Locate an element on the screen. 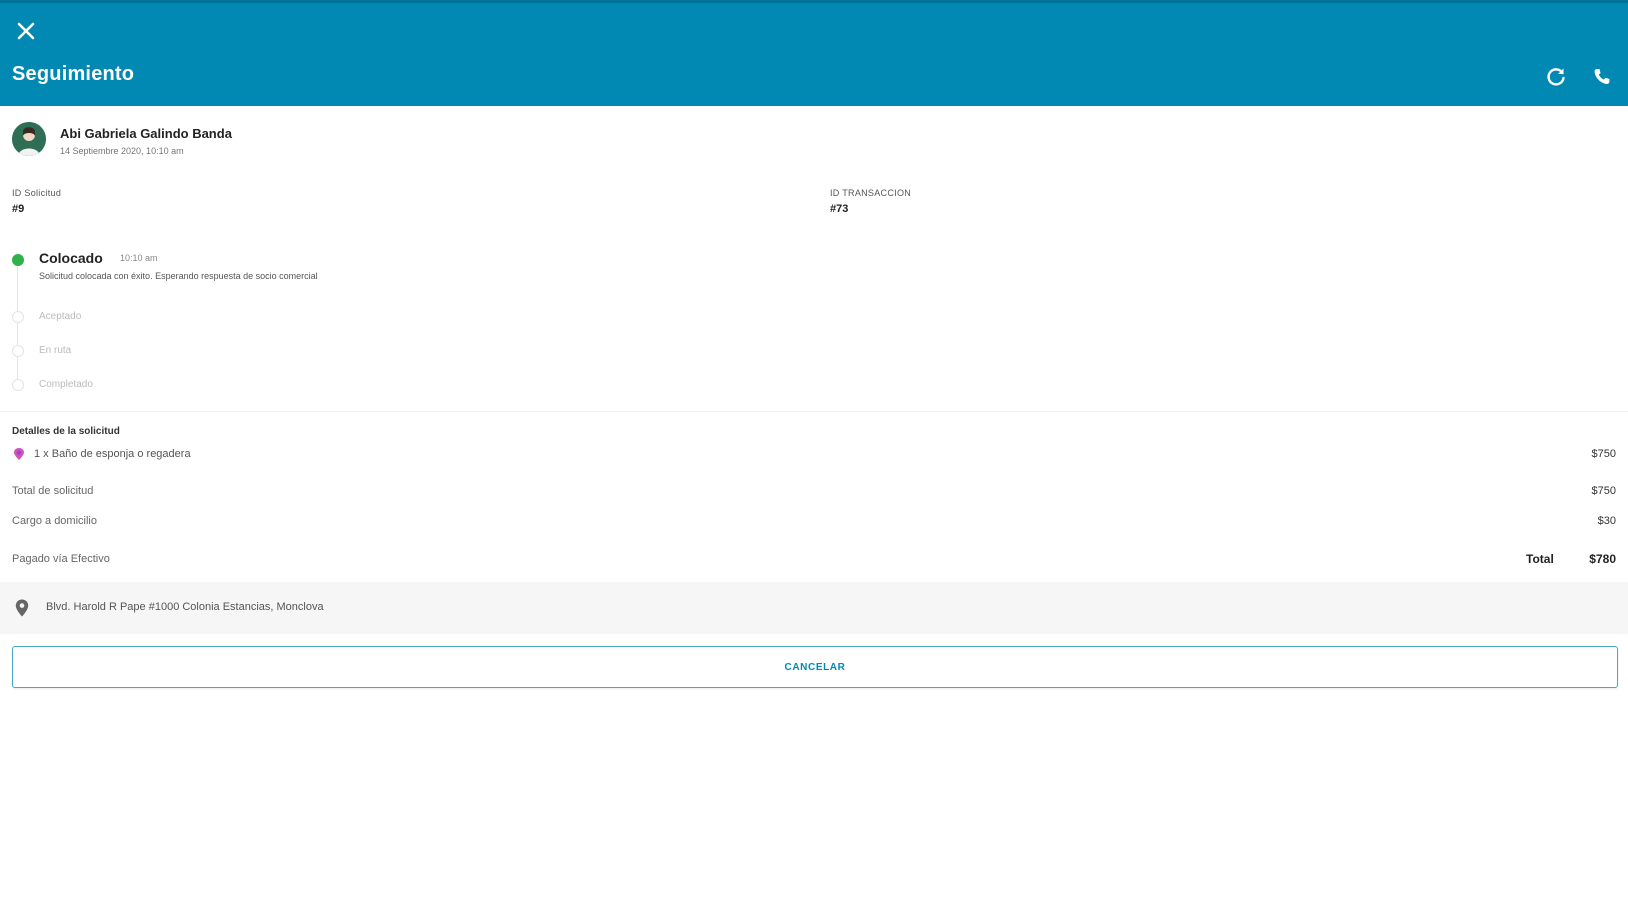 The width and height of the screenshot is (1628, 900). refresh-button is located at coordinates (1556, 77).